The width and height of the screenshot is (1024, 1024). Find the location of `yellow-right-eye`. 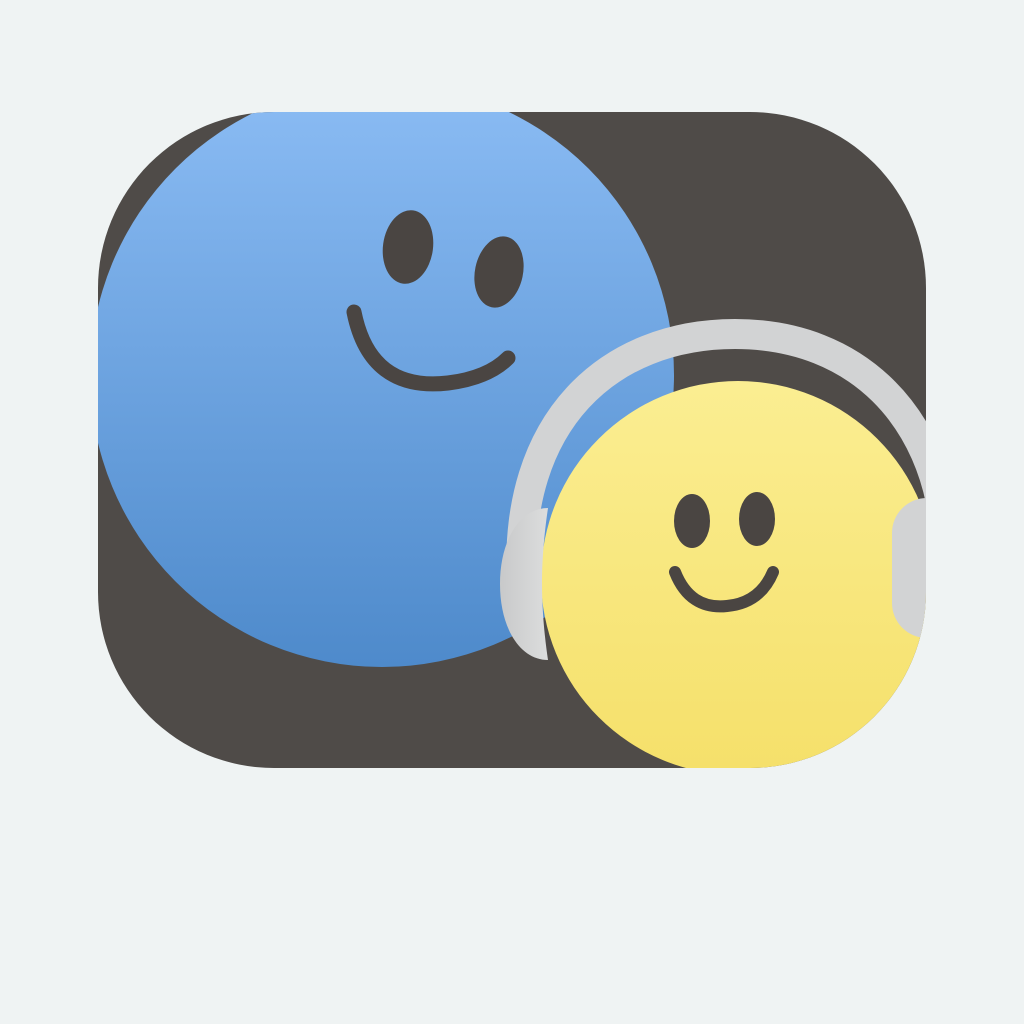

yellow-right-eye is located at coordinates (757, 519).